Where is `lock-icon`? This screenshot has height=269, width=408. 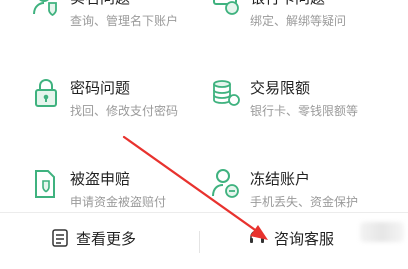 lock-icon is located at coordinates (46, 92).